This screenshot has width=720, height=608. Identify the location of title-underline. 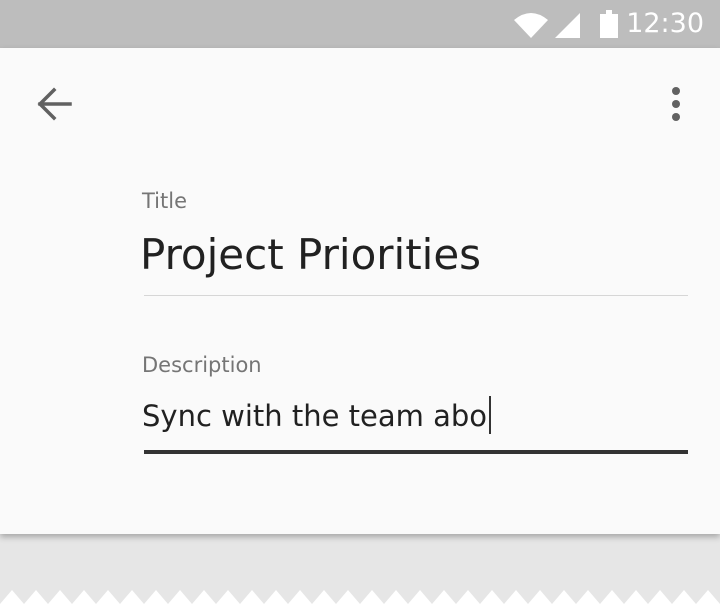
(416, 295).